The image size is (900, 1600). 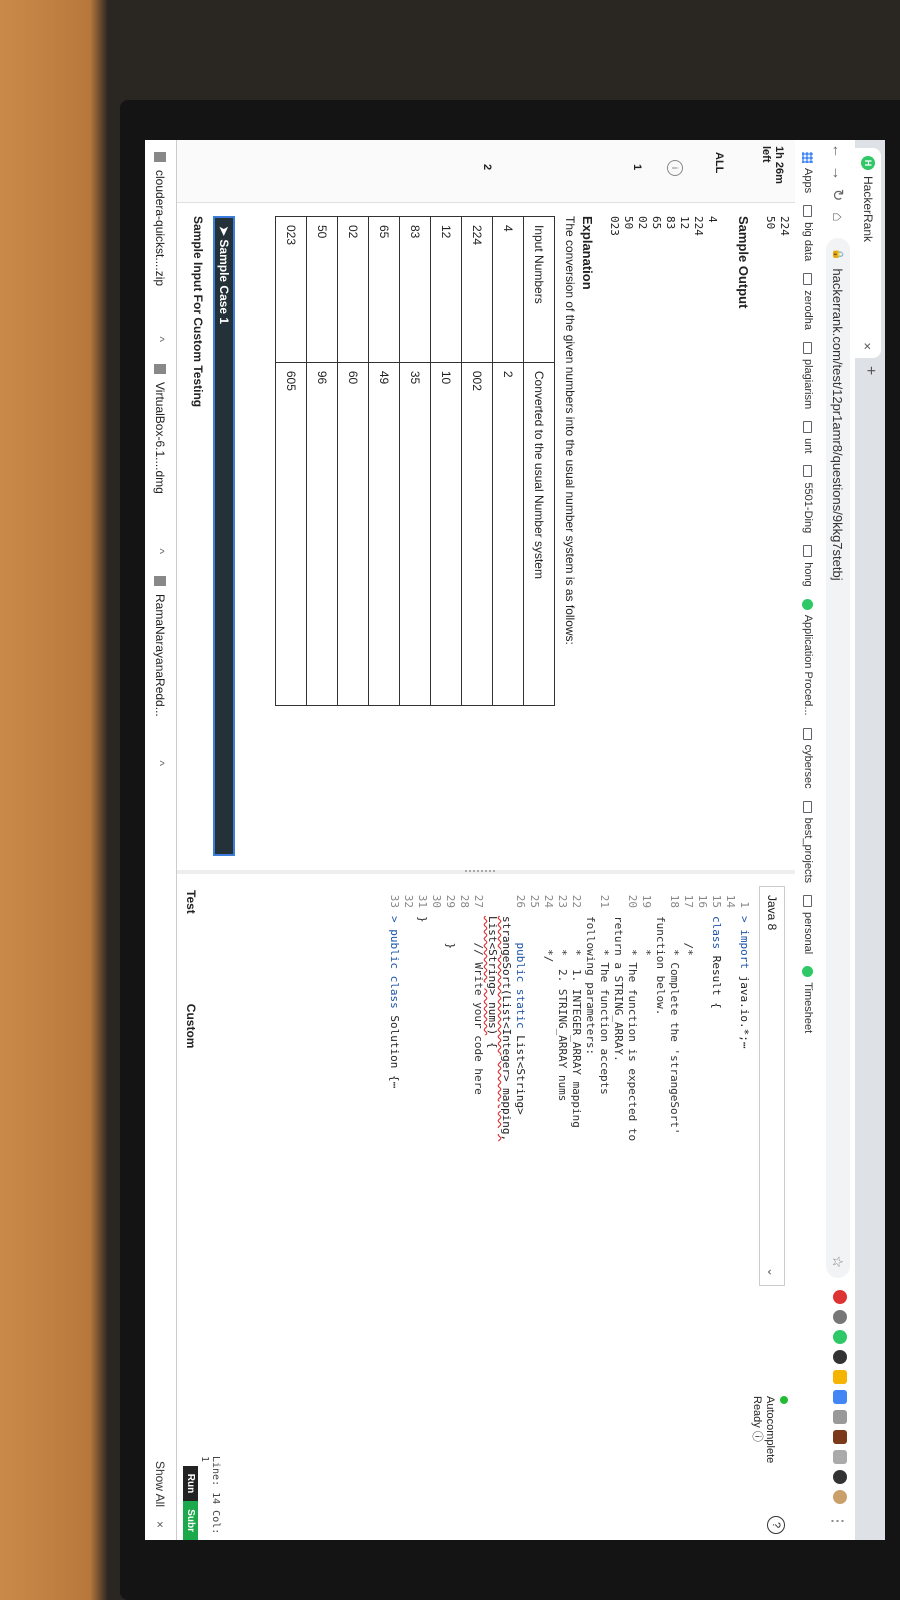 I want to click on download-item: cloudera-quickst....zip ^, so click(x=160, y=252).